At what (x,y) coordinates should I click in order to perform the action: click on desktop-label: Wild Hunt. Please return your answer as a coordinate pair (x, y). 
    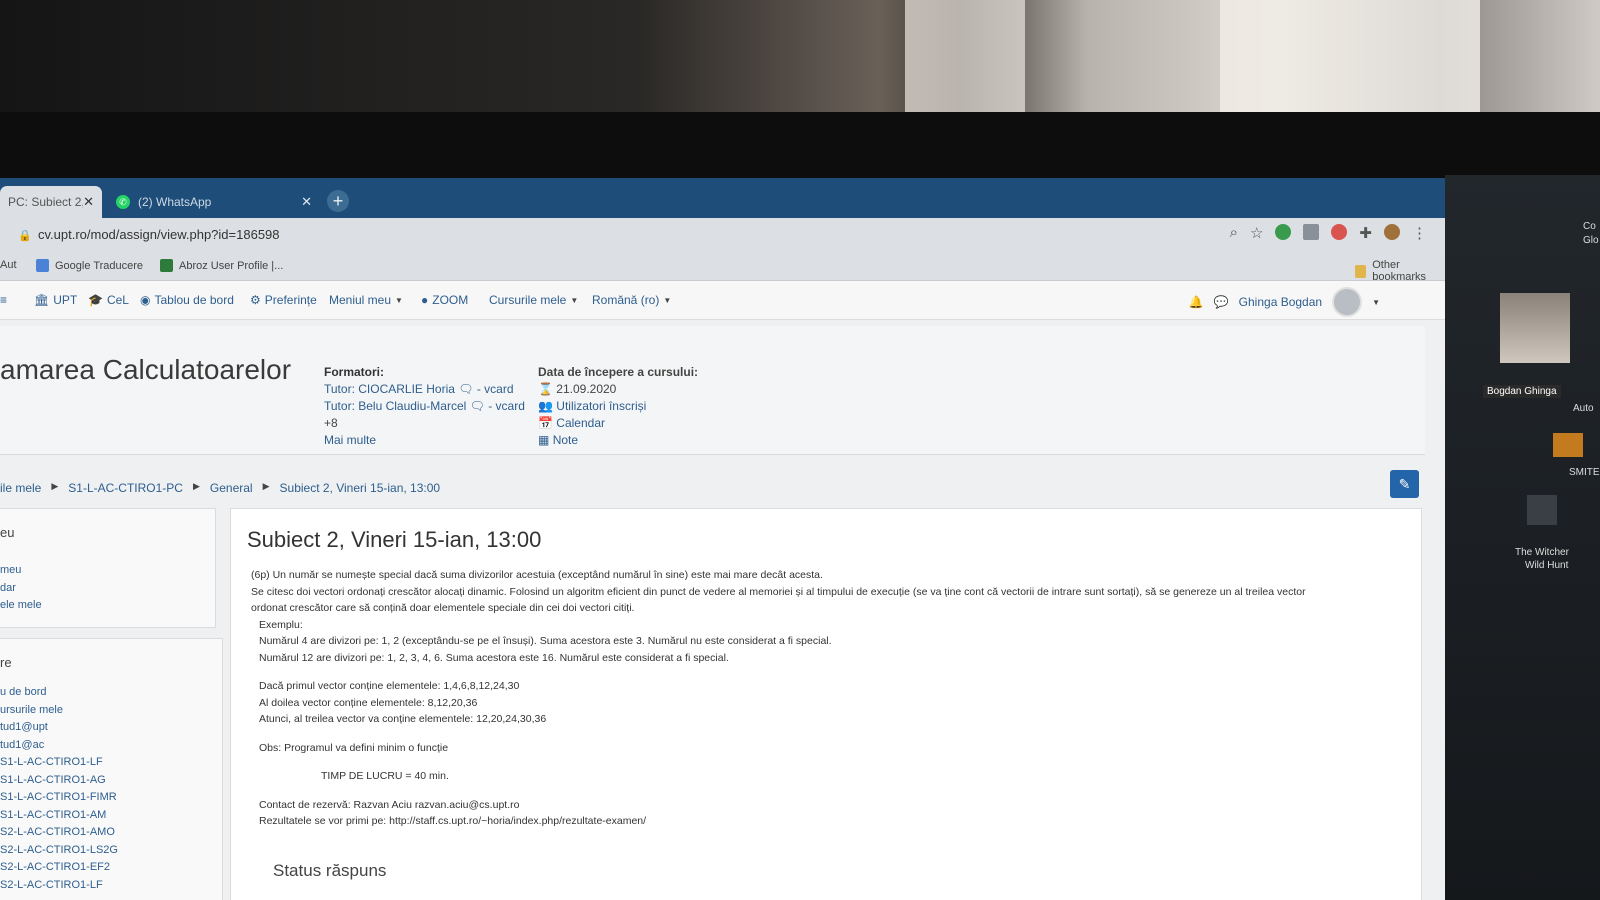
    Looking at the image, I should click on (1546, 565).